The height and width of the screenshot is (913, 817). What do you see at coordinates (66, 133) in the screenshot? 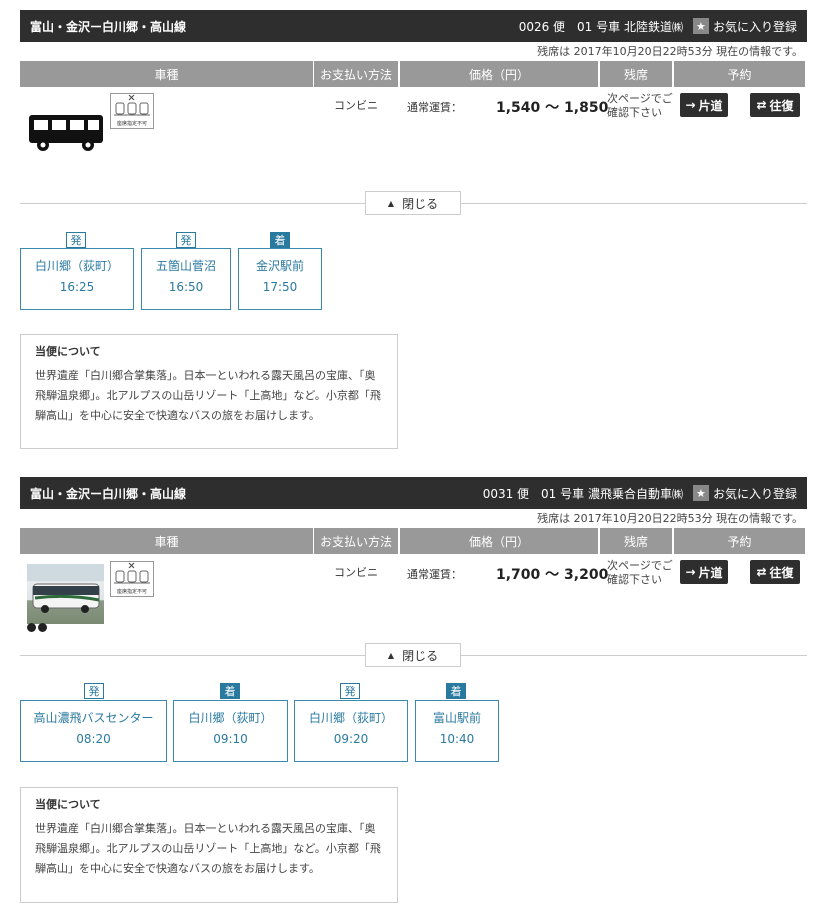
I see `bus-icon` at bounding box center [66, 133].